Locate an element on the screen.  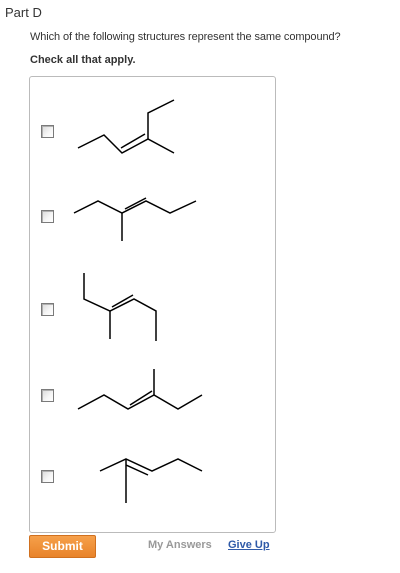
choice-5-checkbox is located at coordinates (47, 476).